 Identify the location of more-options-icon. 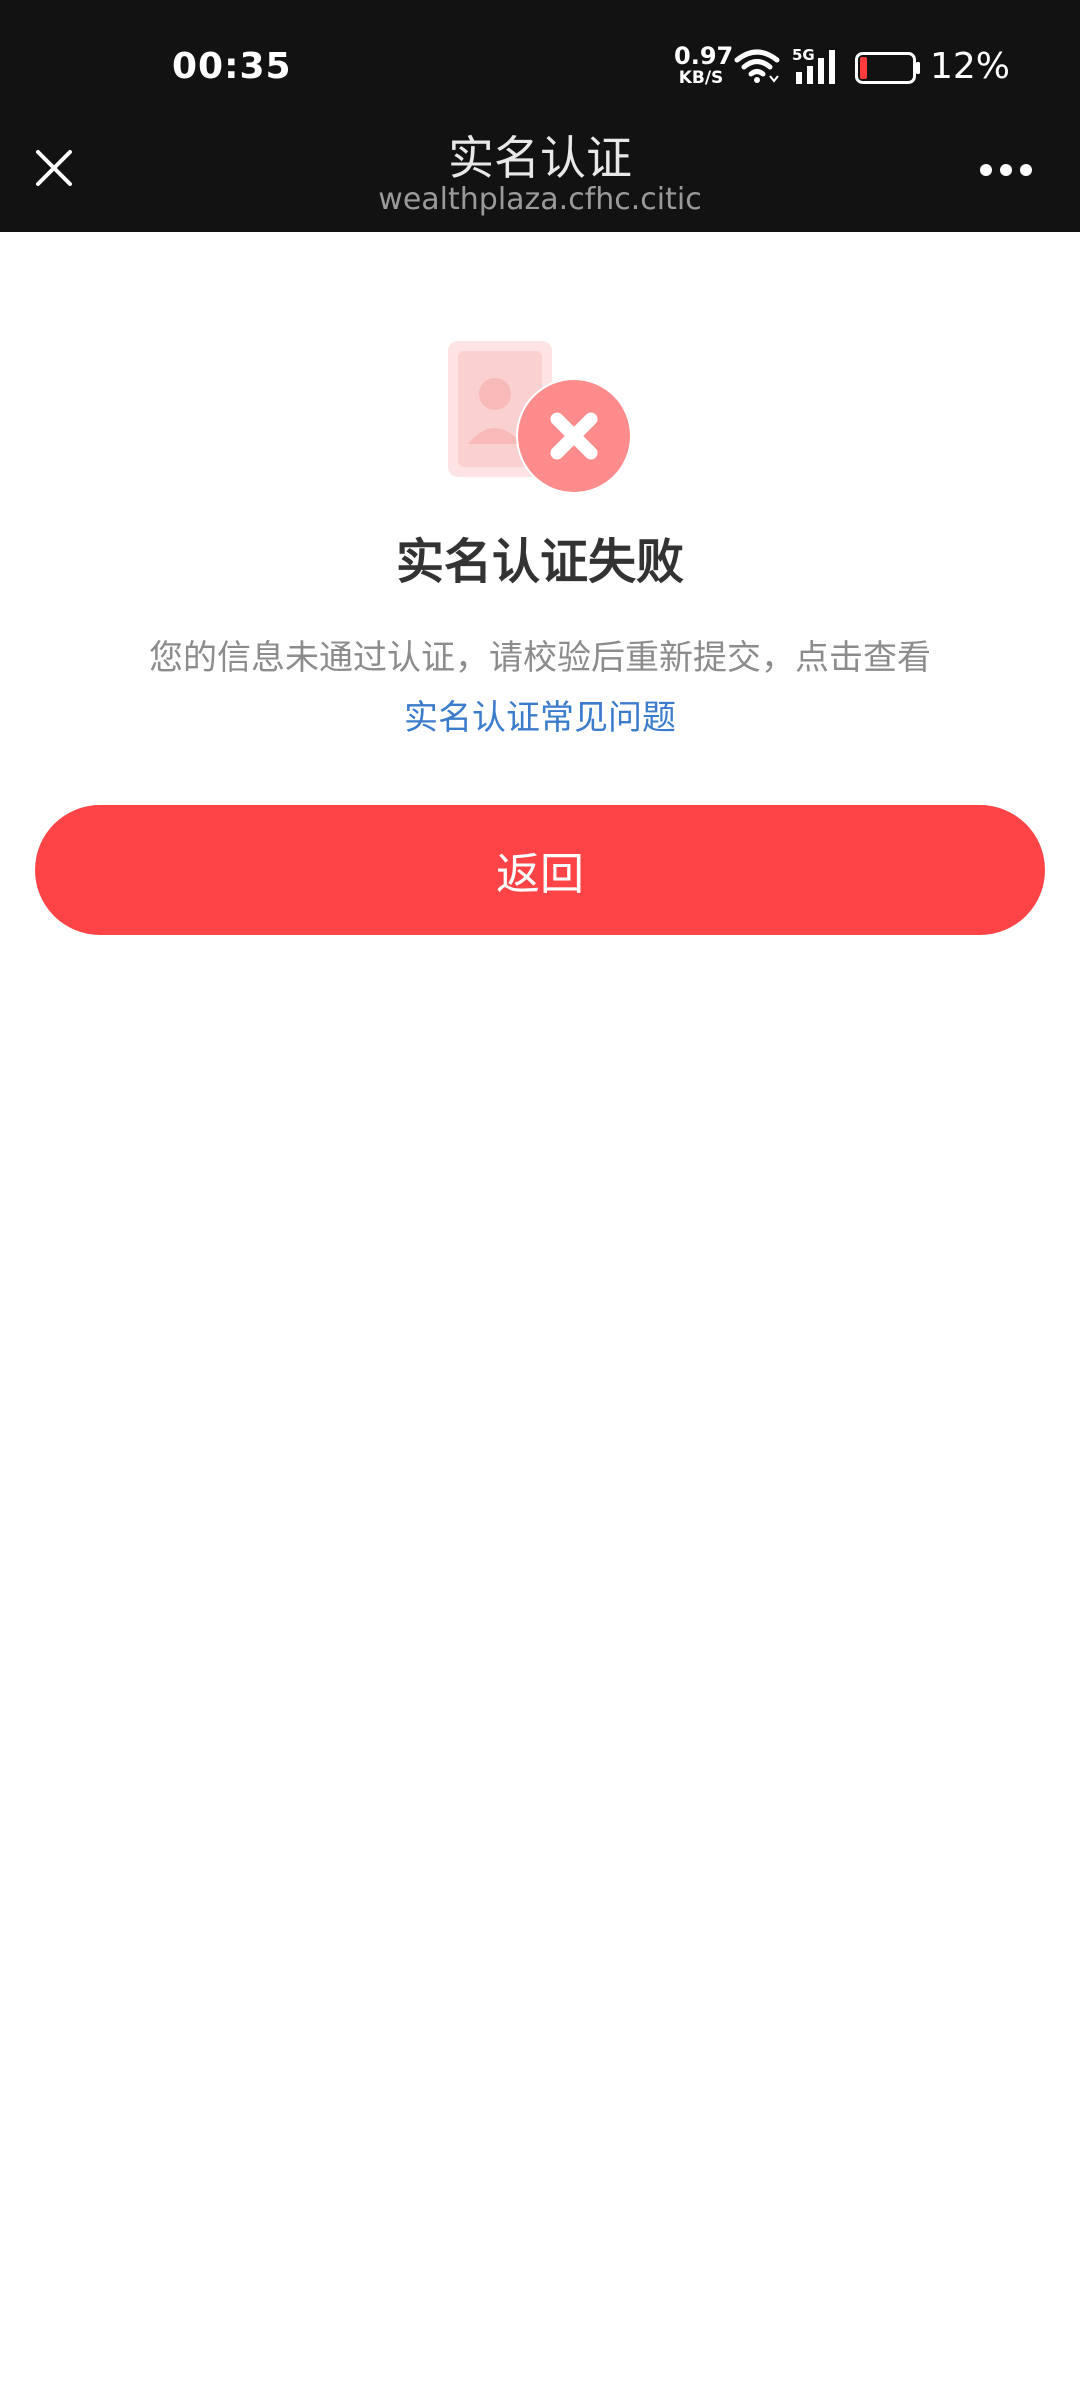
(1006, 170).